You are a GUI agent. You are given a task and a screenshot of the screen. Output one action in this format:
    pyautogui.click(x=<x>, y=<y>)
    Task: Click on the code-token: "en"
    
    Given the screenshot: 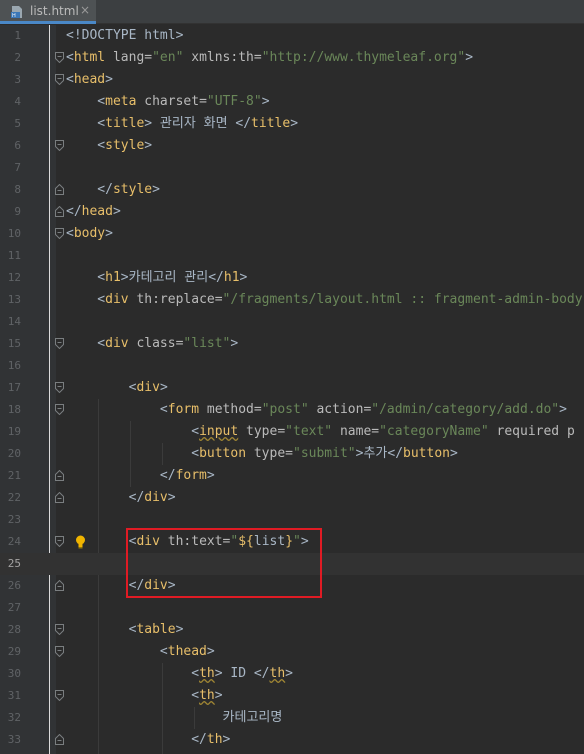 What is the action you would take?
    pyautogui.click(x=168, y=57)
    